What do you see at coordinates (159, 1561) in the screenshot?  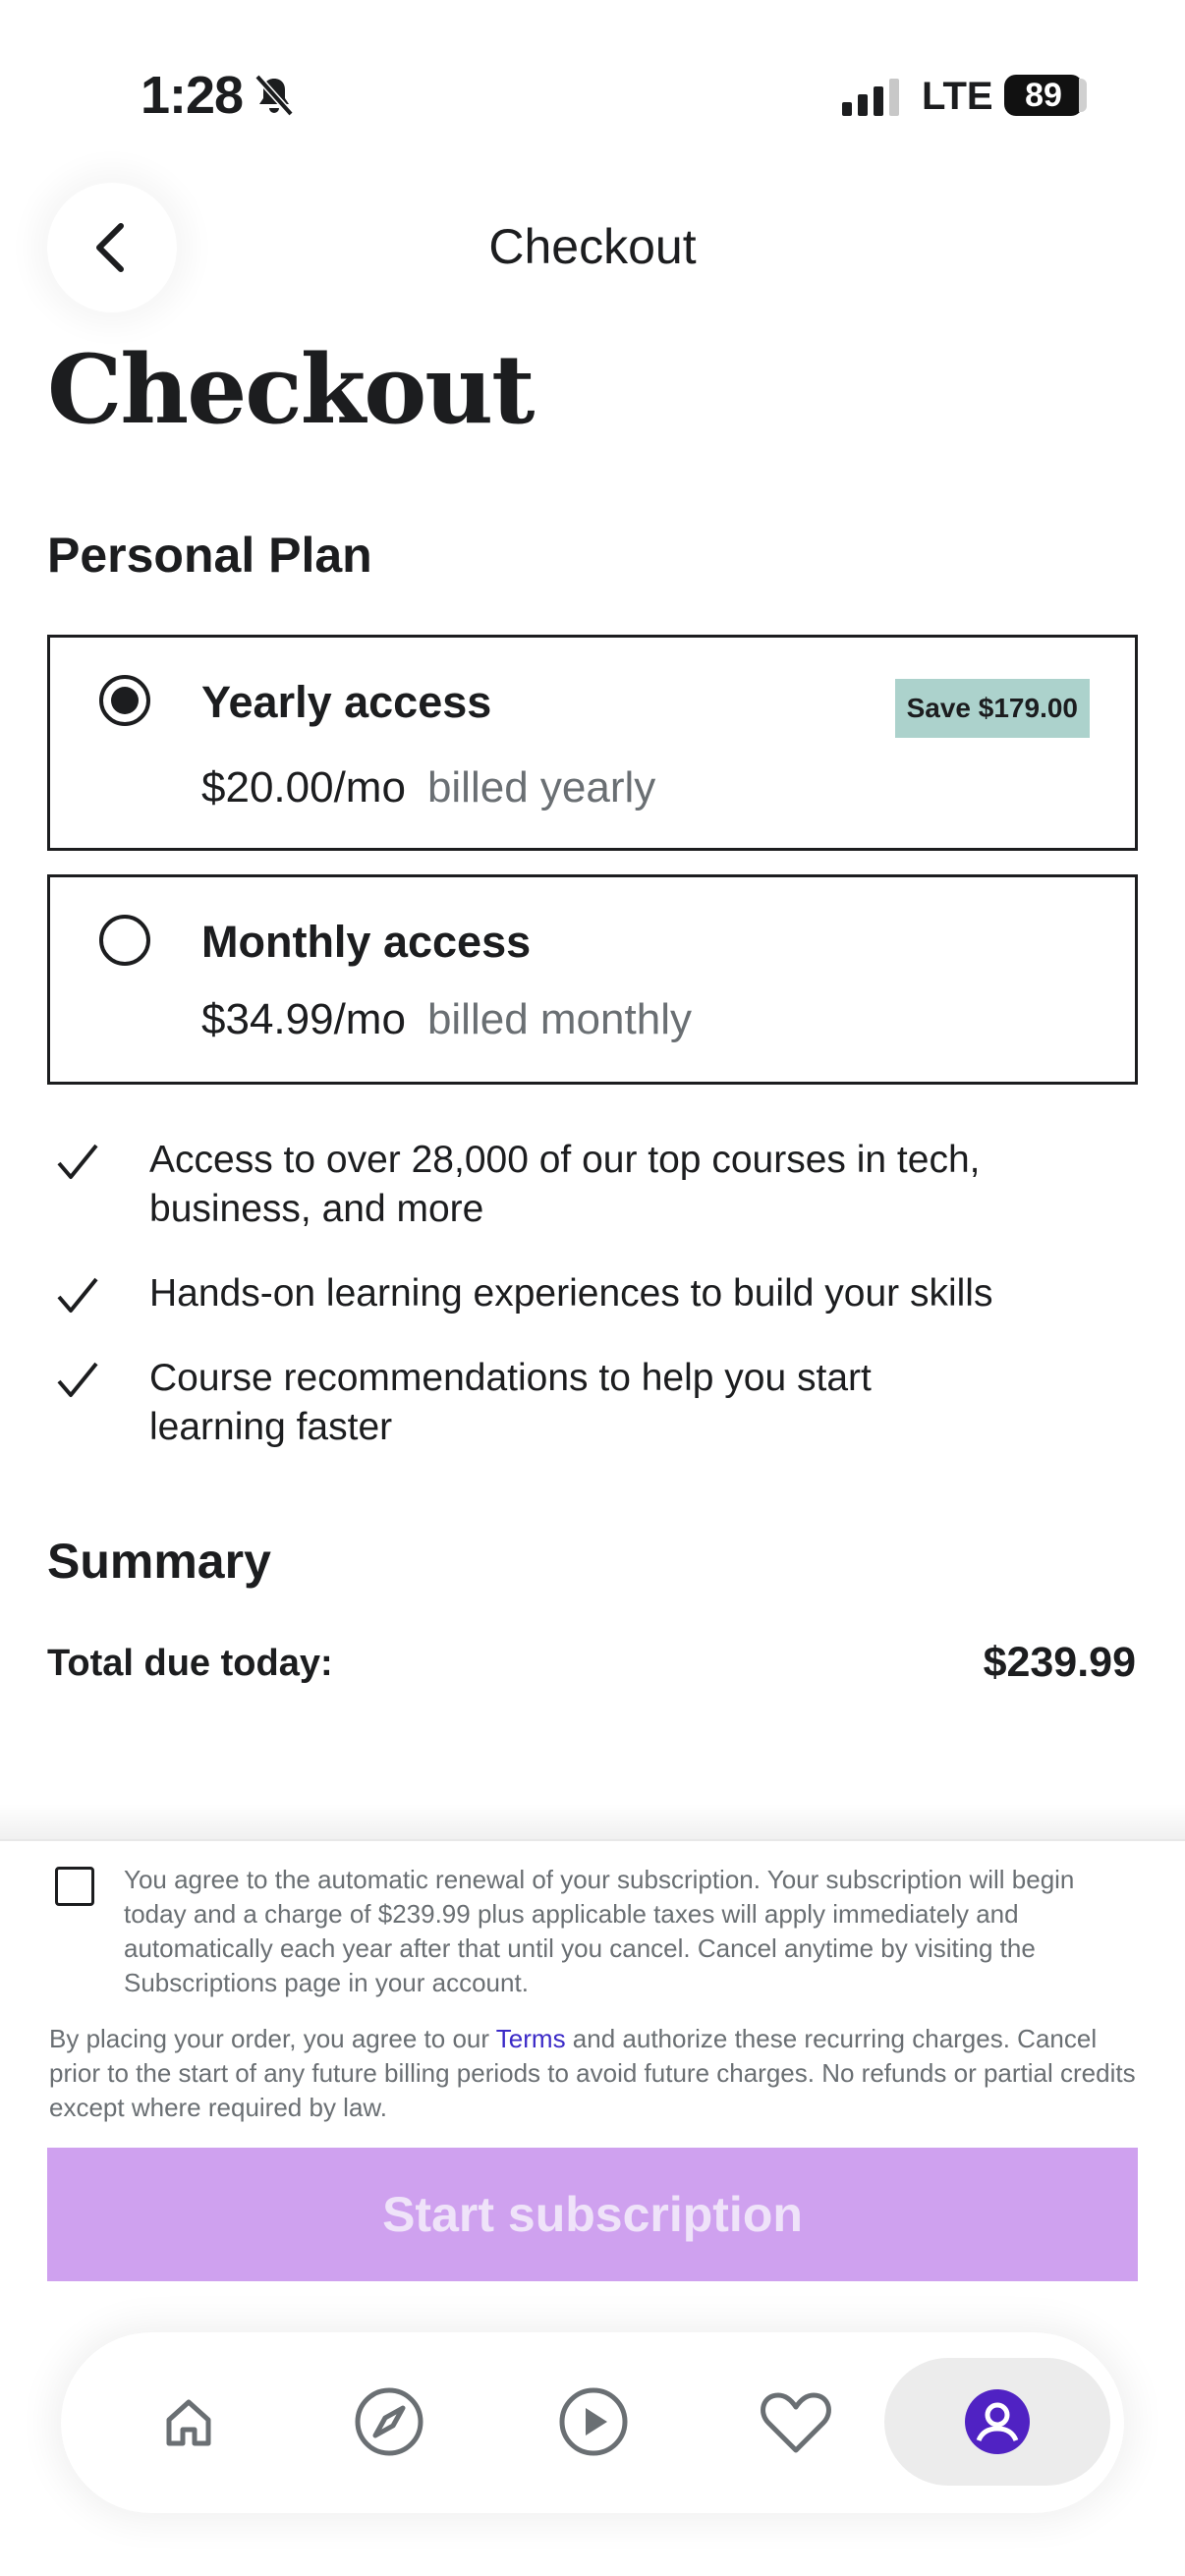 I see `summary-title: Summary` at bounding box center [159, 1561].